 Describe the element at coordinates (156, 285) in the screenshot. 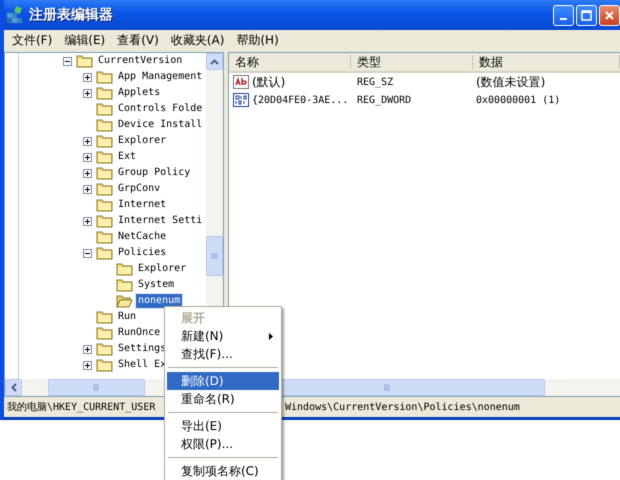

I see `tree-item: System` at that location.